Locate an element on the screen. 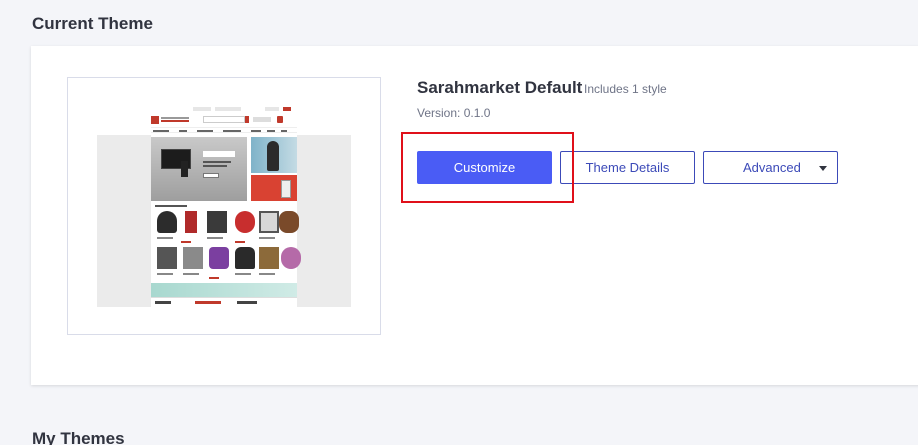  theme-styles-note: Includes 1 style is located at coordinates (625, 89).